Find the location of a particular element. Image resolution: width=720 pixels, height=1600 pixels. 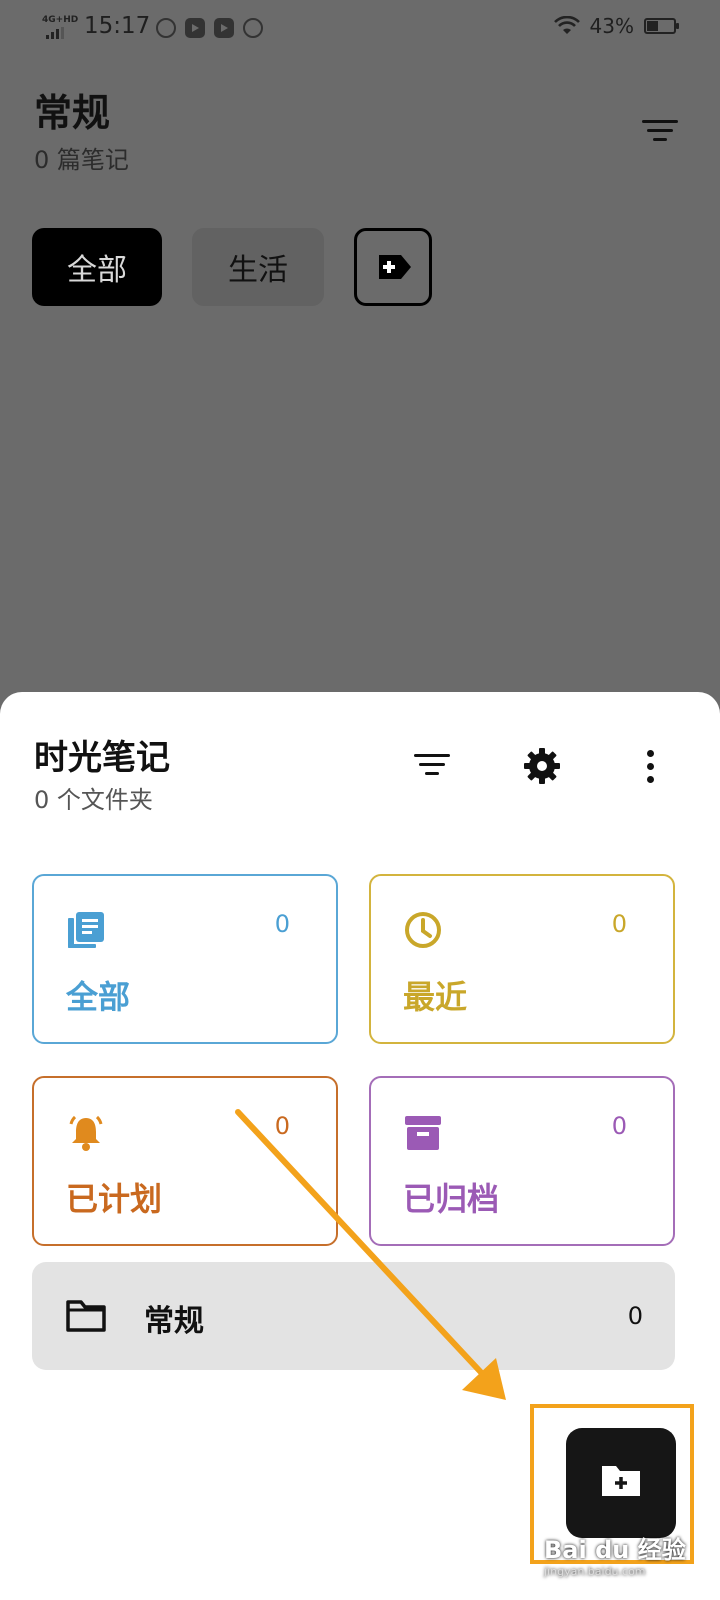

watermark: Bai du 经验 jingyan.baidu.com is located at coordinates (615, 1554).